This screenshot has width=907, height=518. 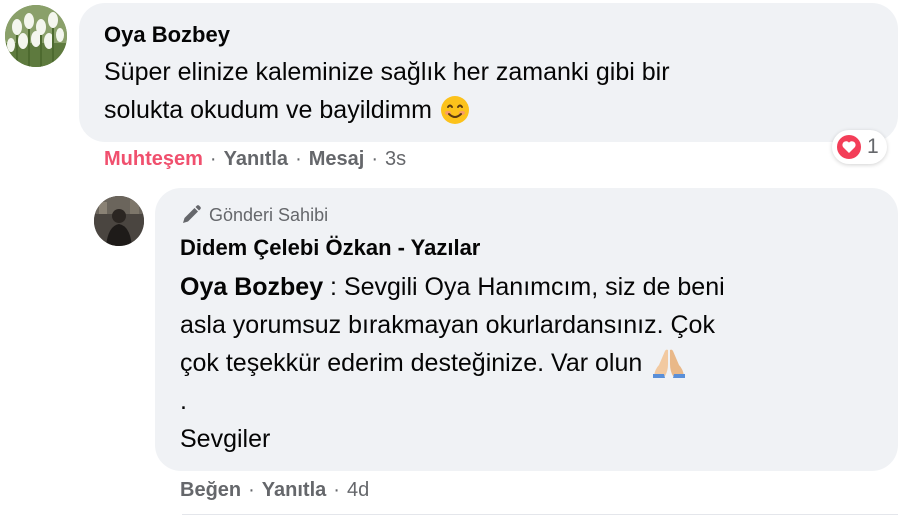 I want to click on post-owner-badge: Gönderi Sahibi, so click(x=254, y=215).